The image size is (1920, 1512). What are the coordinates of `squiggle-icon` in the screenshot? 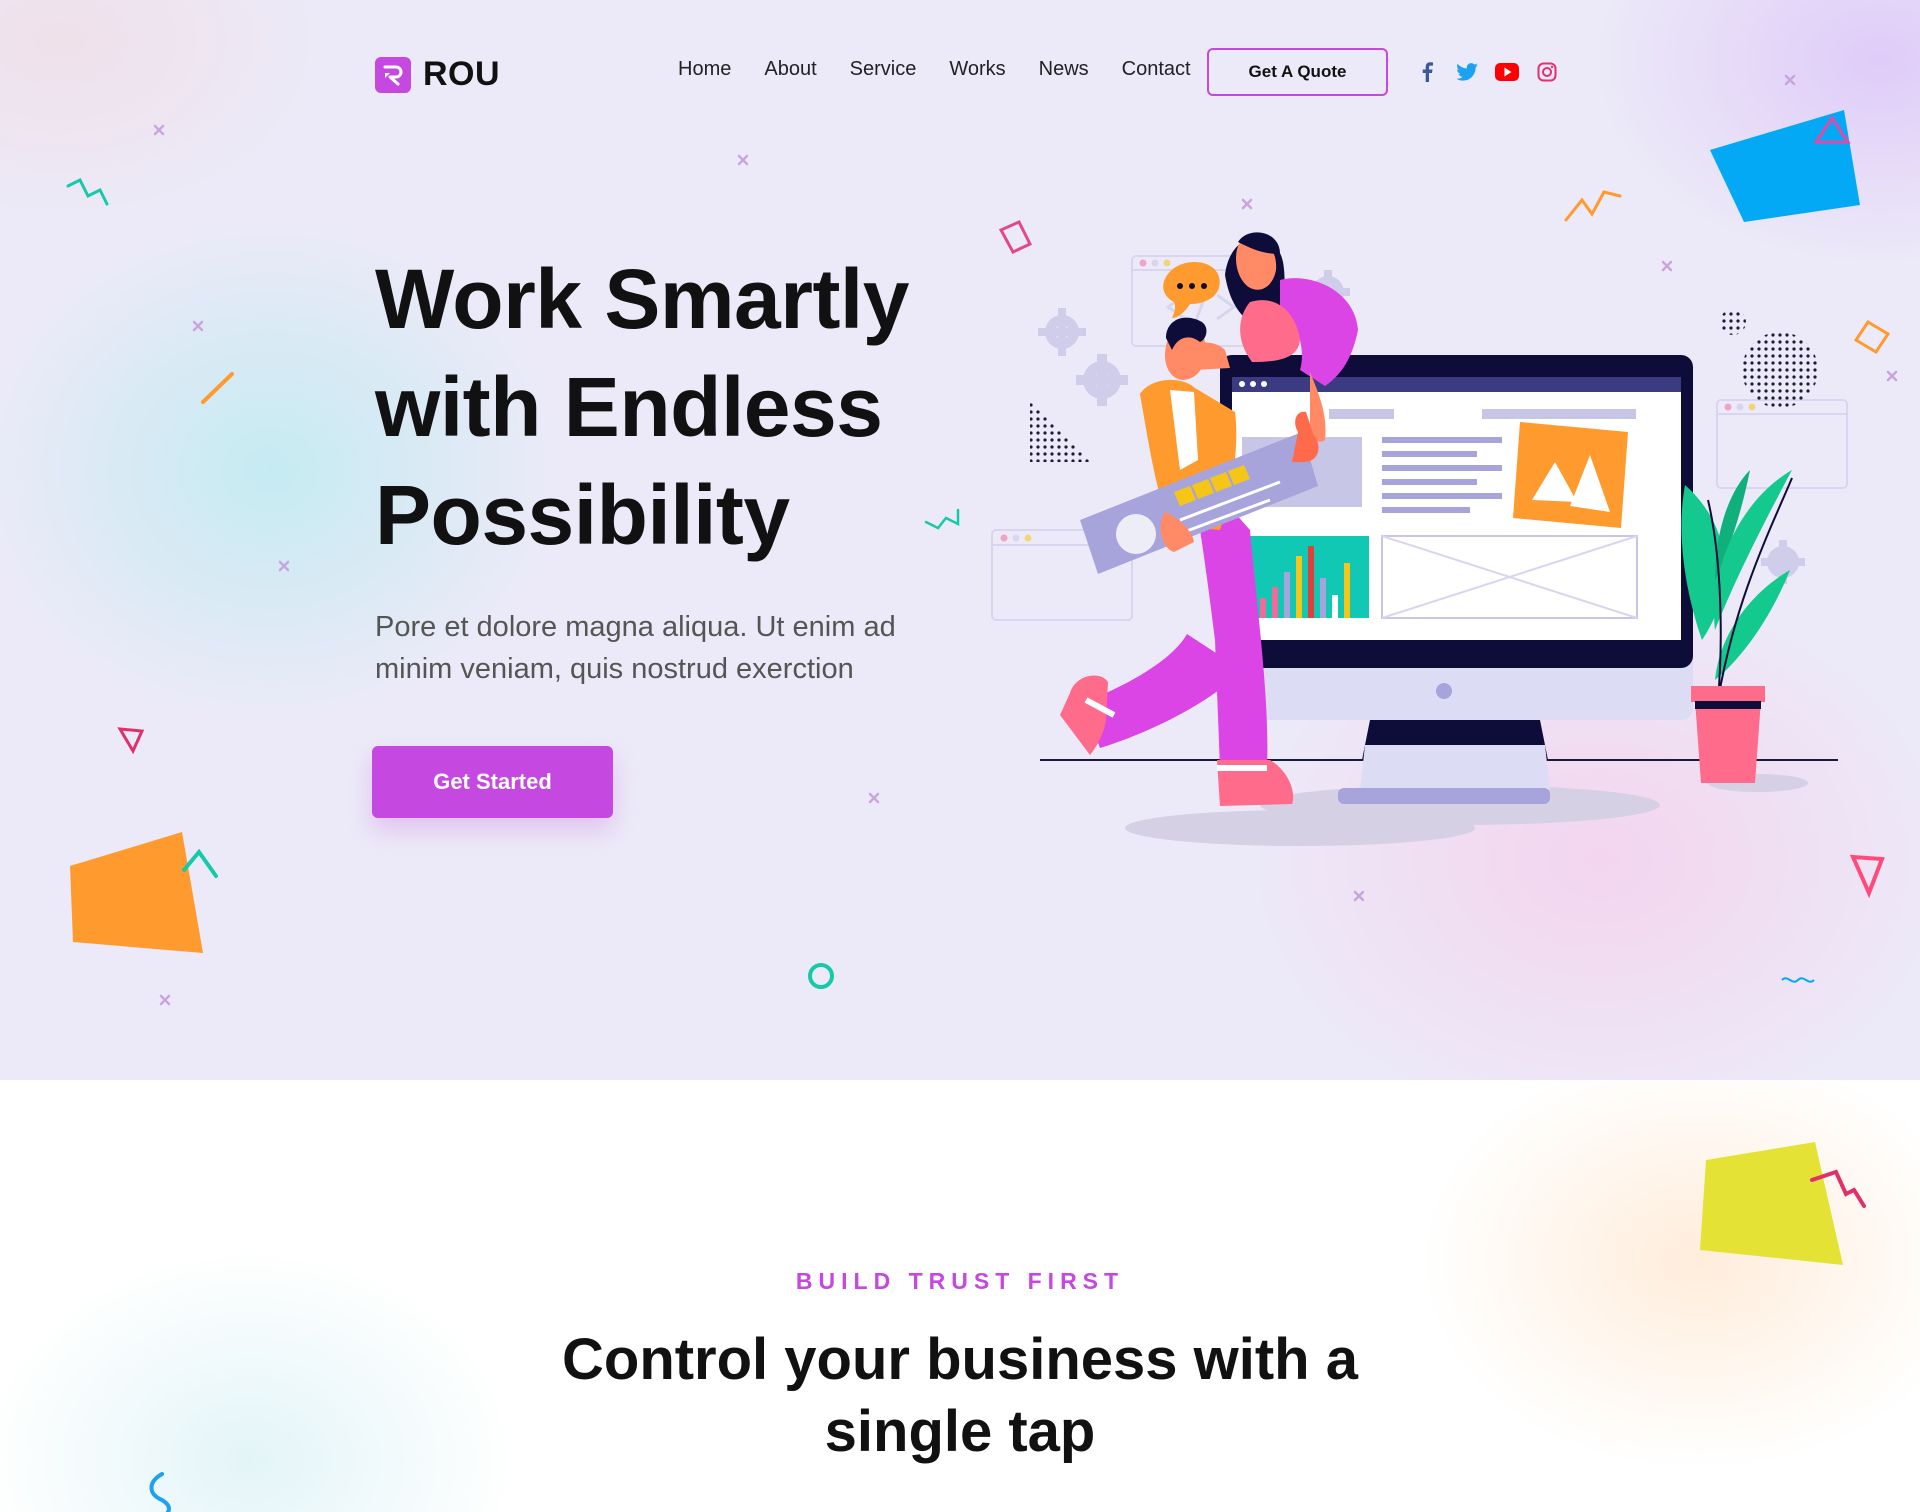 It's located at (160, 1492).